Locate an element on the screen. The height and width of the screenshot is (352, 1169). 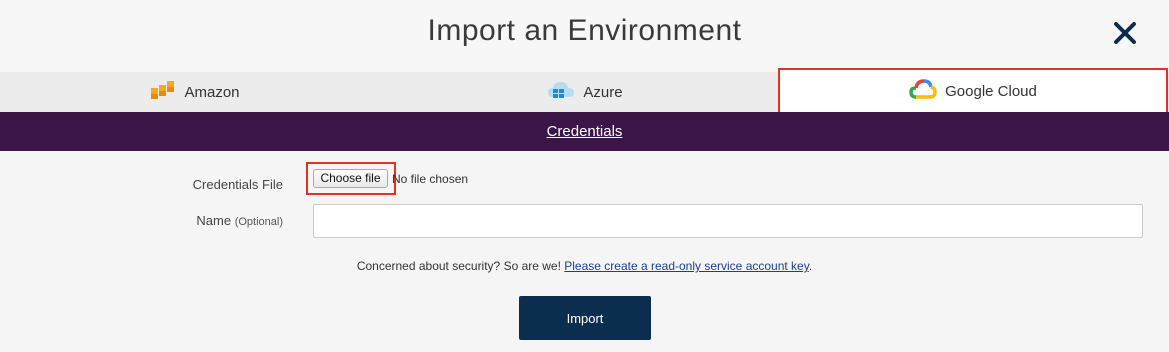
credentials-section-bar: Credentials is located at coordinates (584, 131).